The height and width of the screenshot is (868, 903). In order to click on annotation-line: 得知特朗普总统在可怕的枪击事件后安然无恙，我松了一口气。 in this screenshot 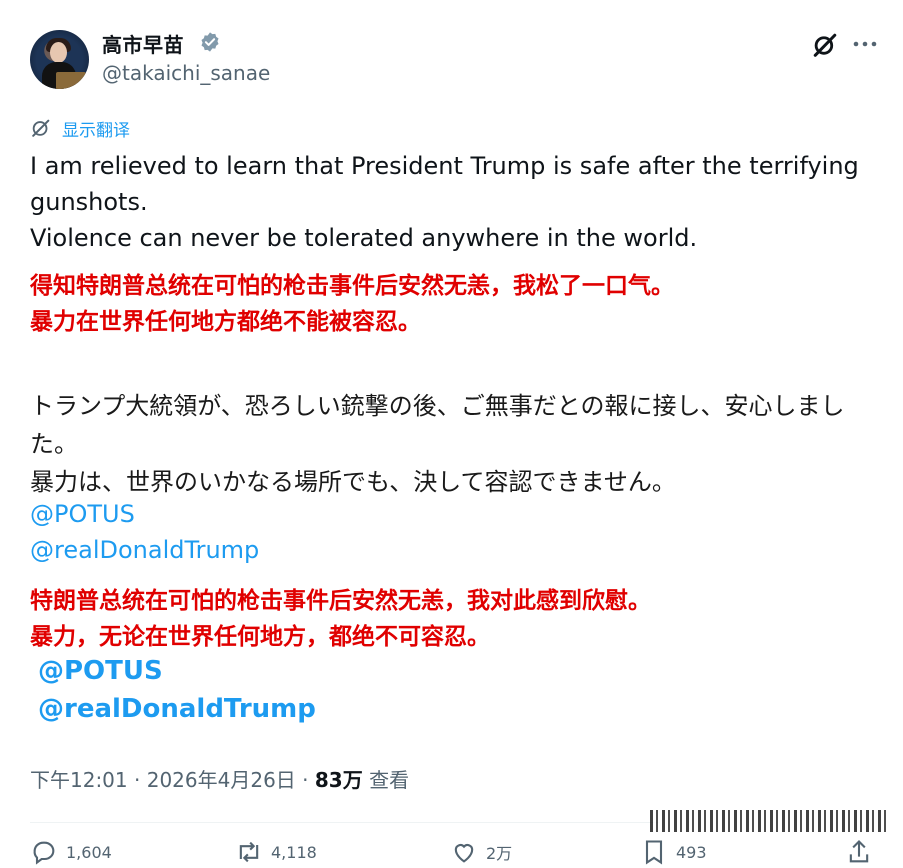, I will do `click(352, 286)`.